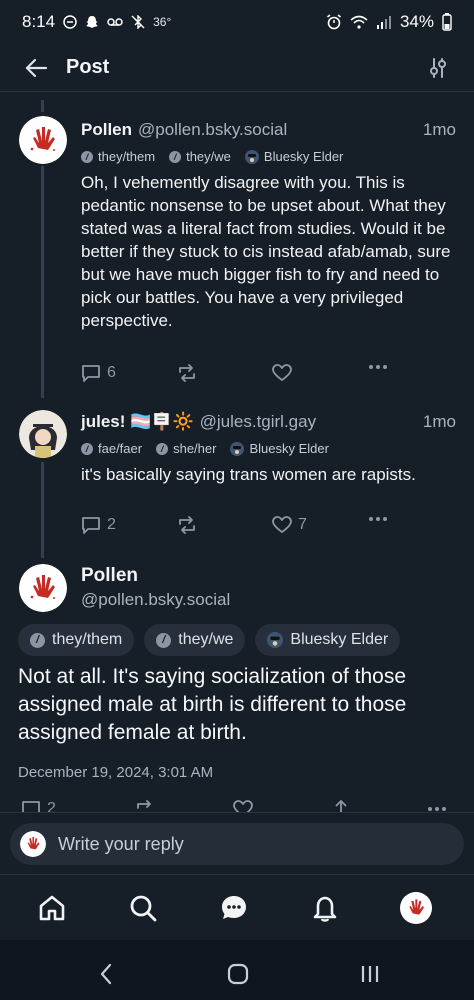 The image size is (474, 1000). I want to click on more-dots-icon, so click(378, 519).